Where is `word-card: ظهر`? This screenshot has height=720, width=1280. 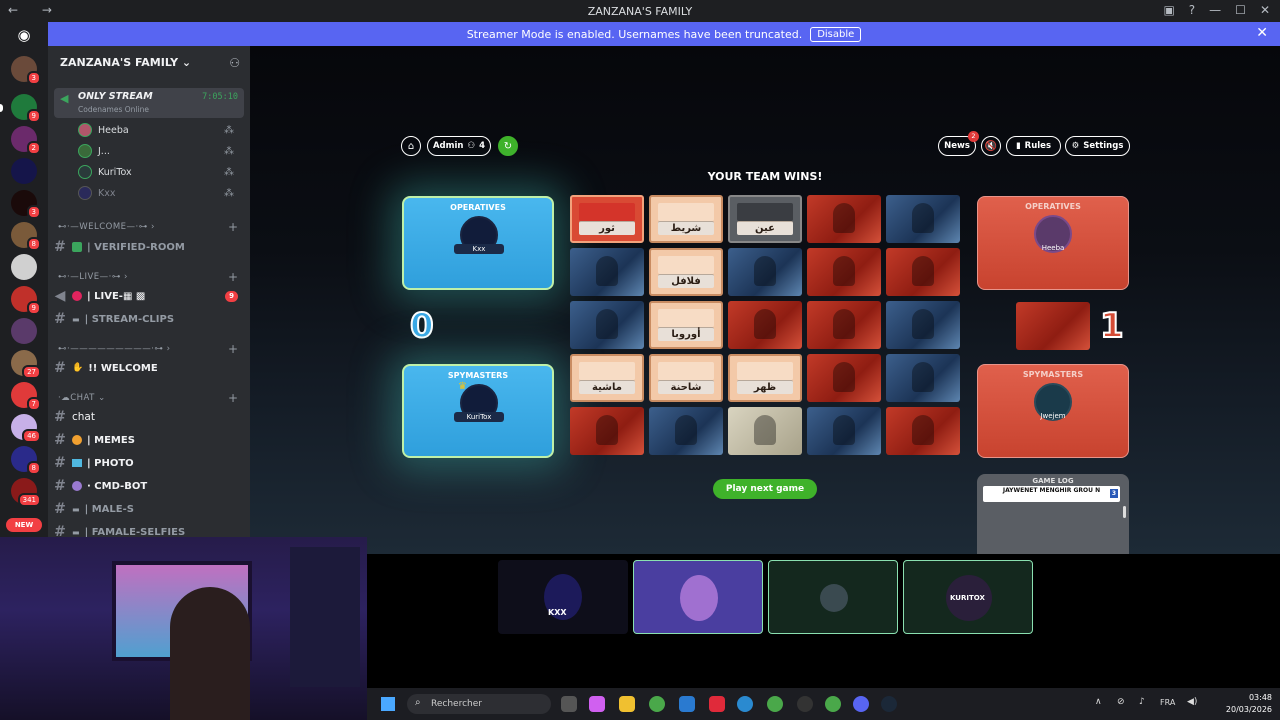
word-card: ظهر is located at coordinates (765, 378).